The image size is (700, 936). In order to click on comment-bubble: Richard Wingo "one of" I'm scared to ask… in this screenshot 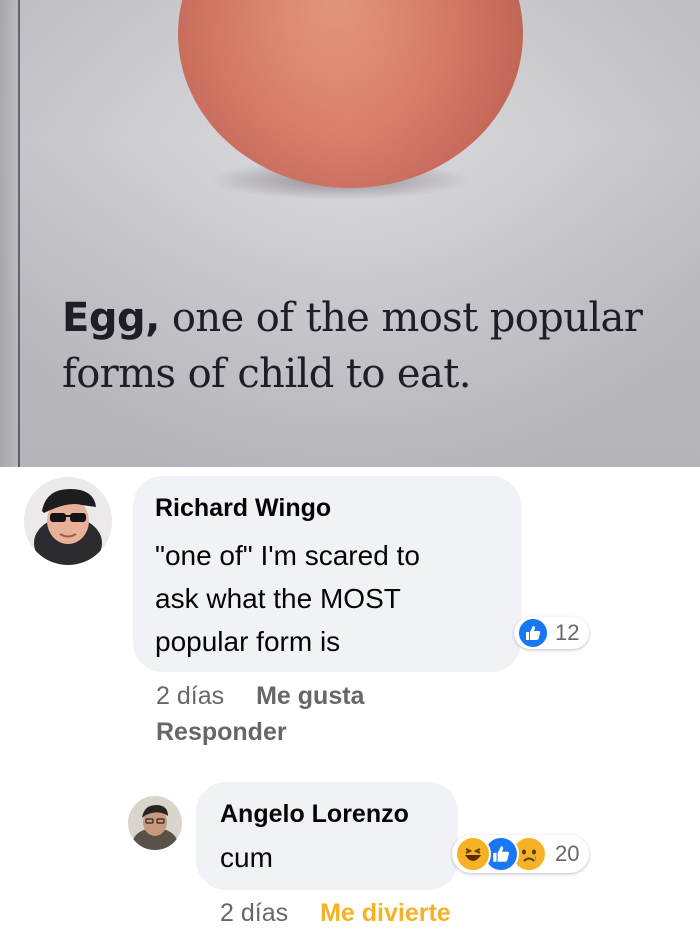, I will do `click(327, 574)`.